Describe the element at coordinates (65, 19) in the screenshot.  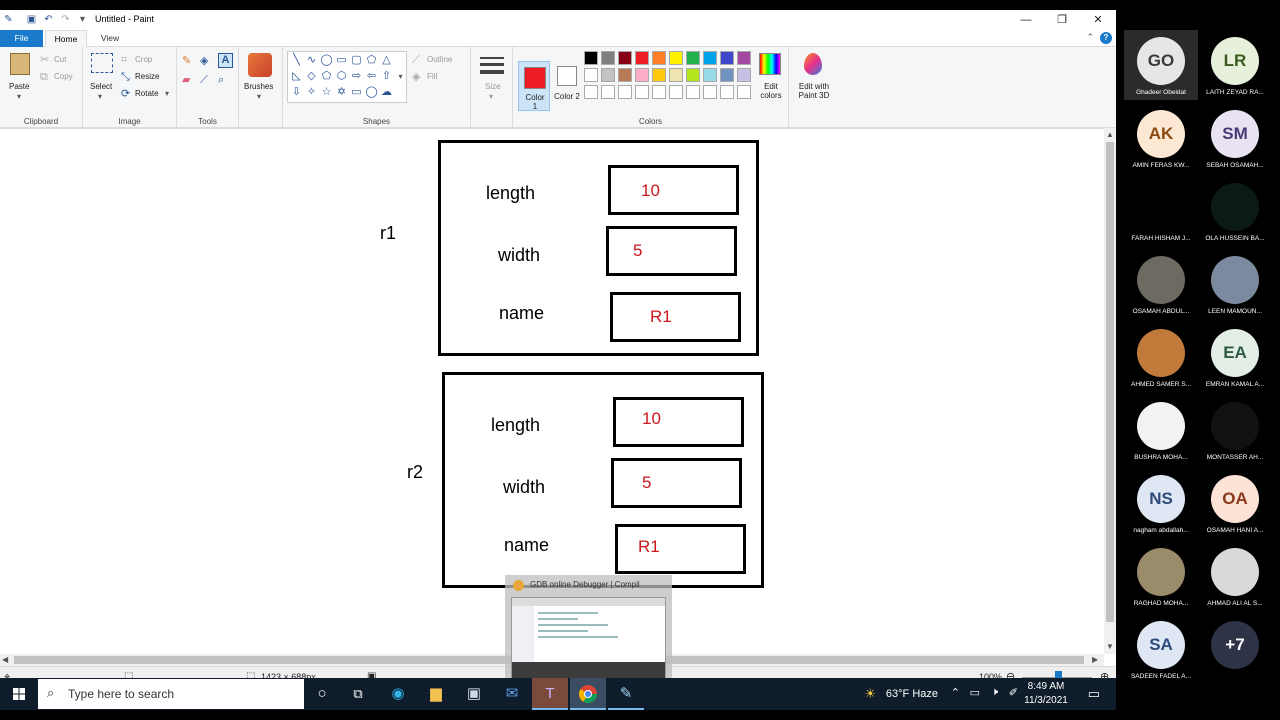
I see `redo-icon: ↷` at that location.